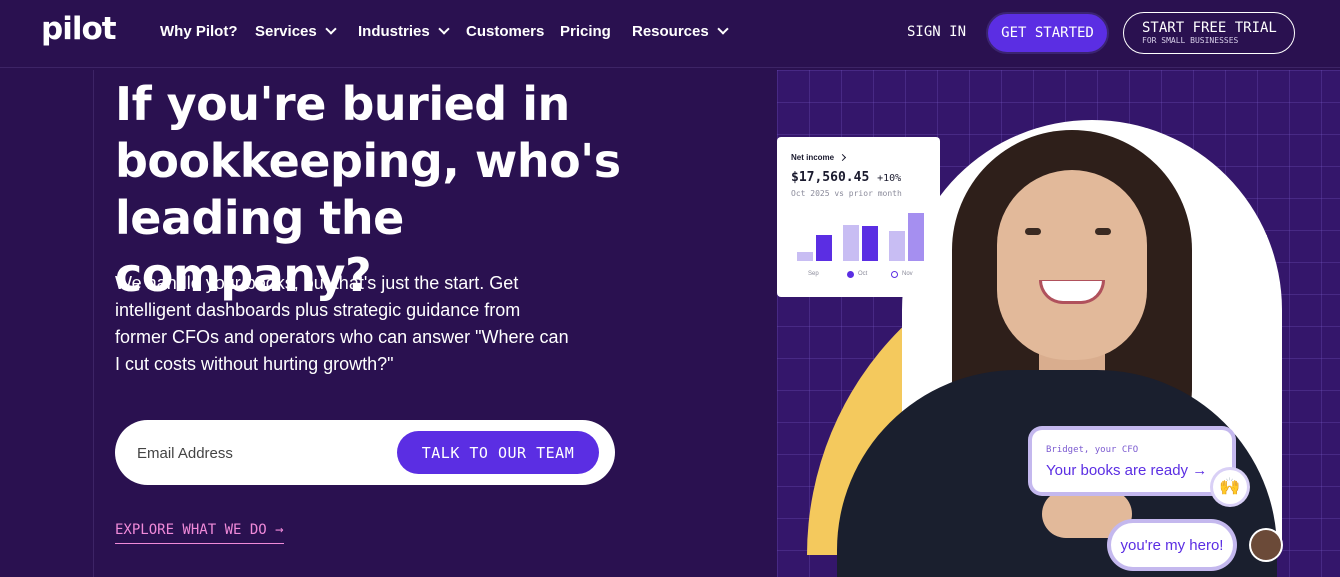 Image resolution: width=1340 pixels, height=577 pixels. I want to click on avatar, so click(1266, 545).